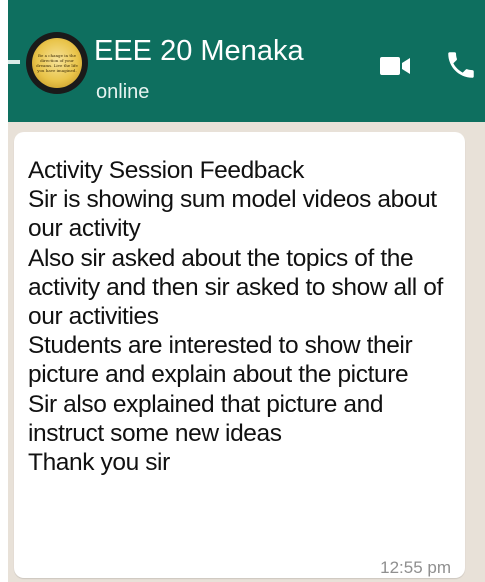 The image size is (485, 582). I want to click on contact-status: online, so click(123, 92).